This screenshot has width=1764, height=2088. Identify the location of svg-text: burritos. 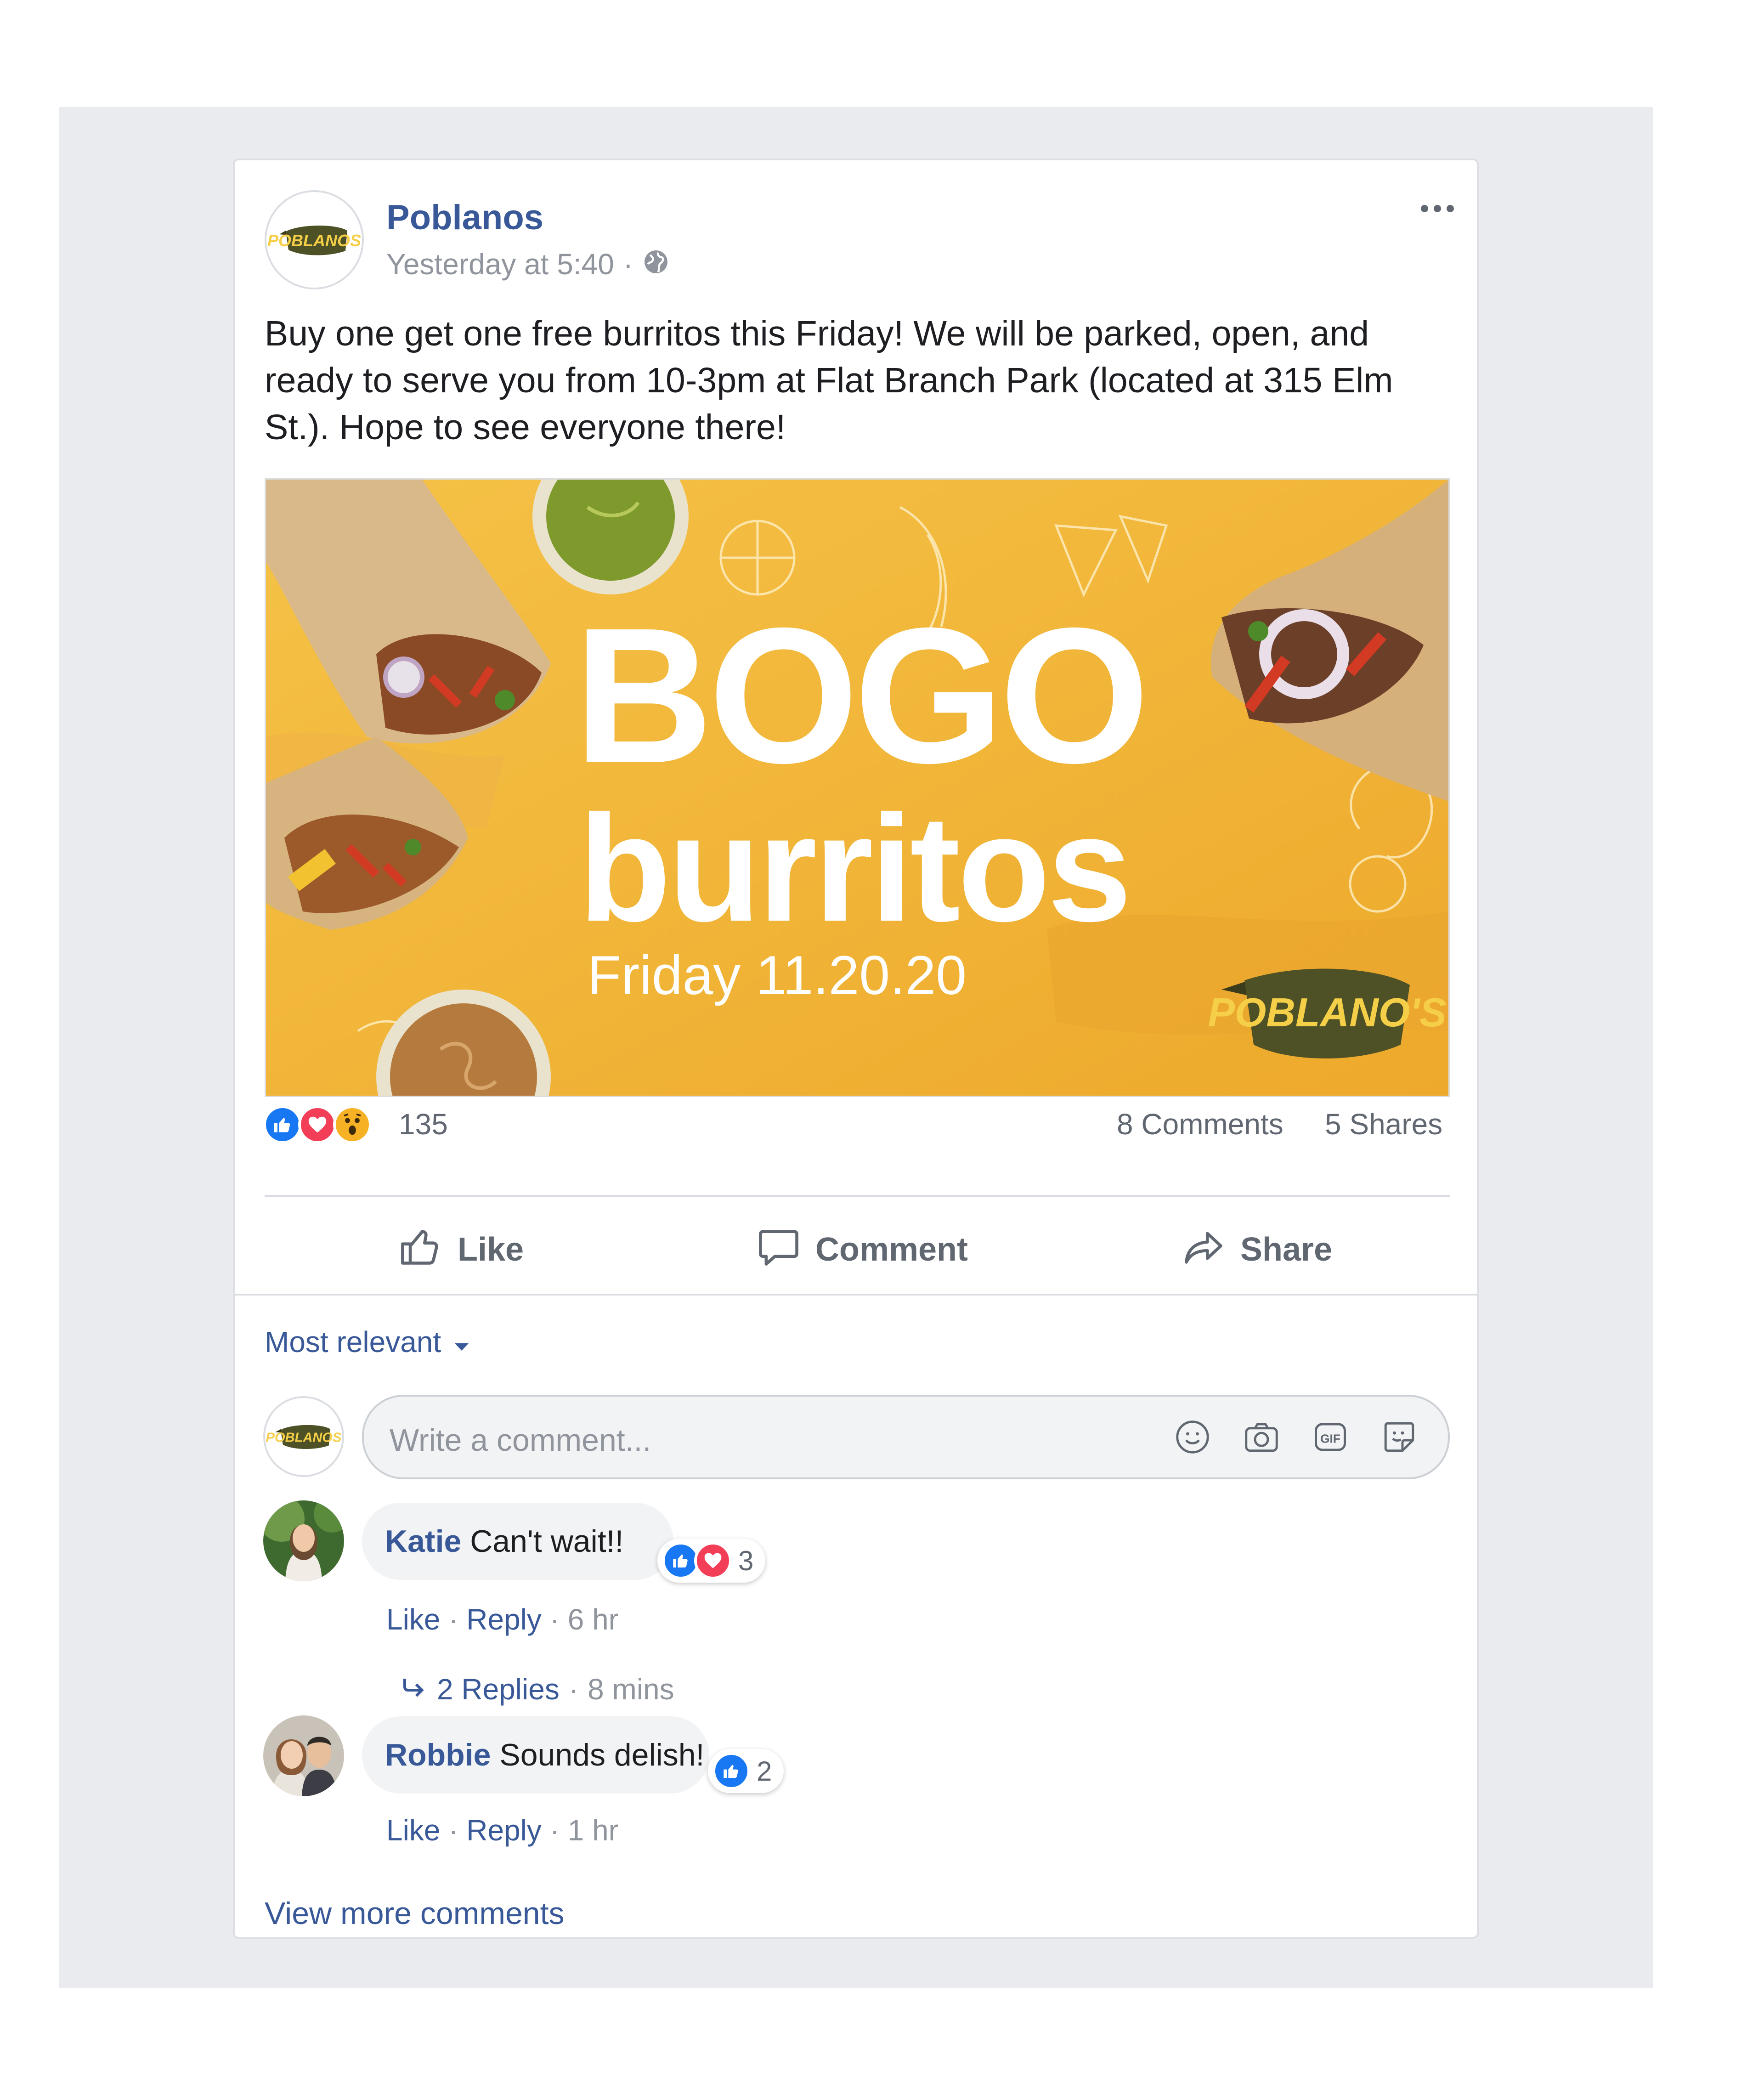
(854, 868).